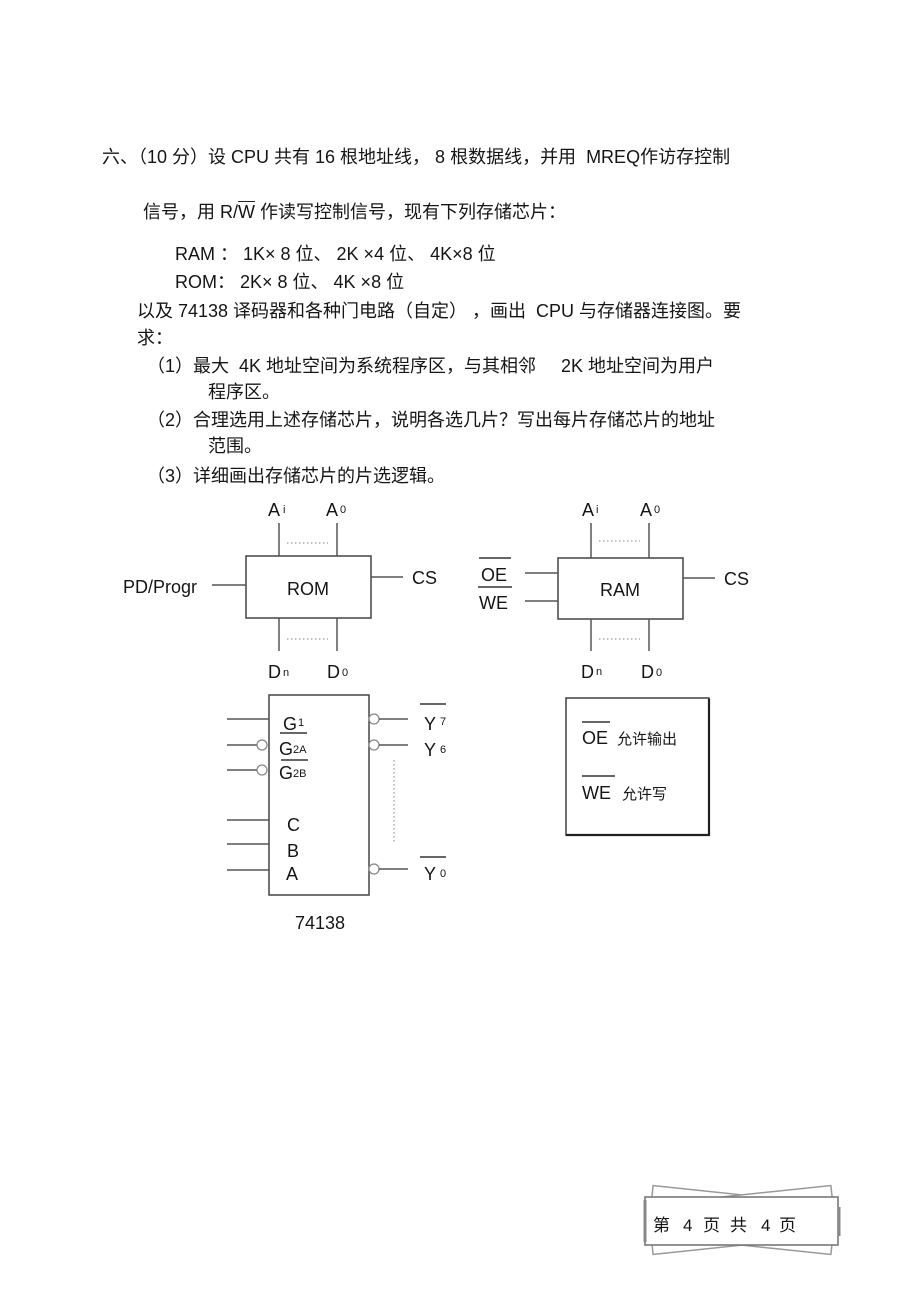 This screenshot has width=920, height=1298. Describe the element at coordinates (308, 589) in the screenshot. I see `rom-chip-label: ROM` at that location.